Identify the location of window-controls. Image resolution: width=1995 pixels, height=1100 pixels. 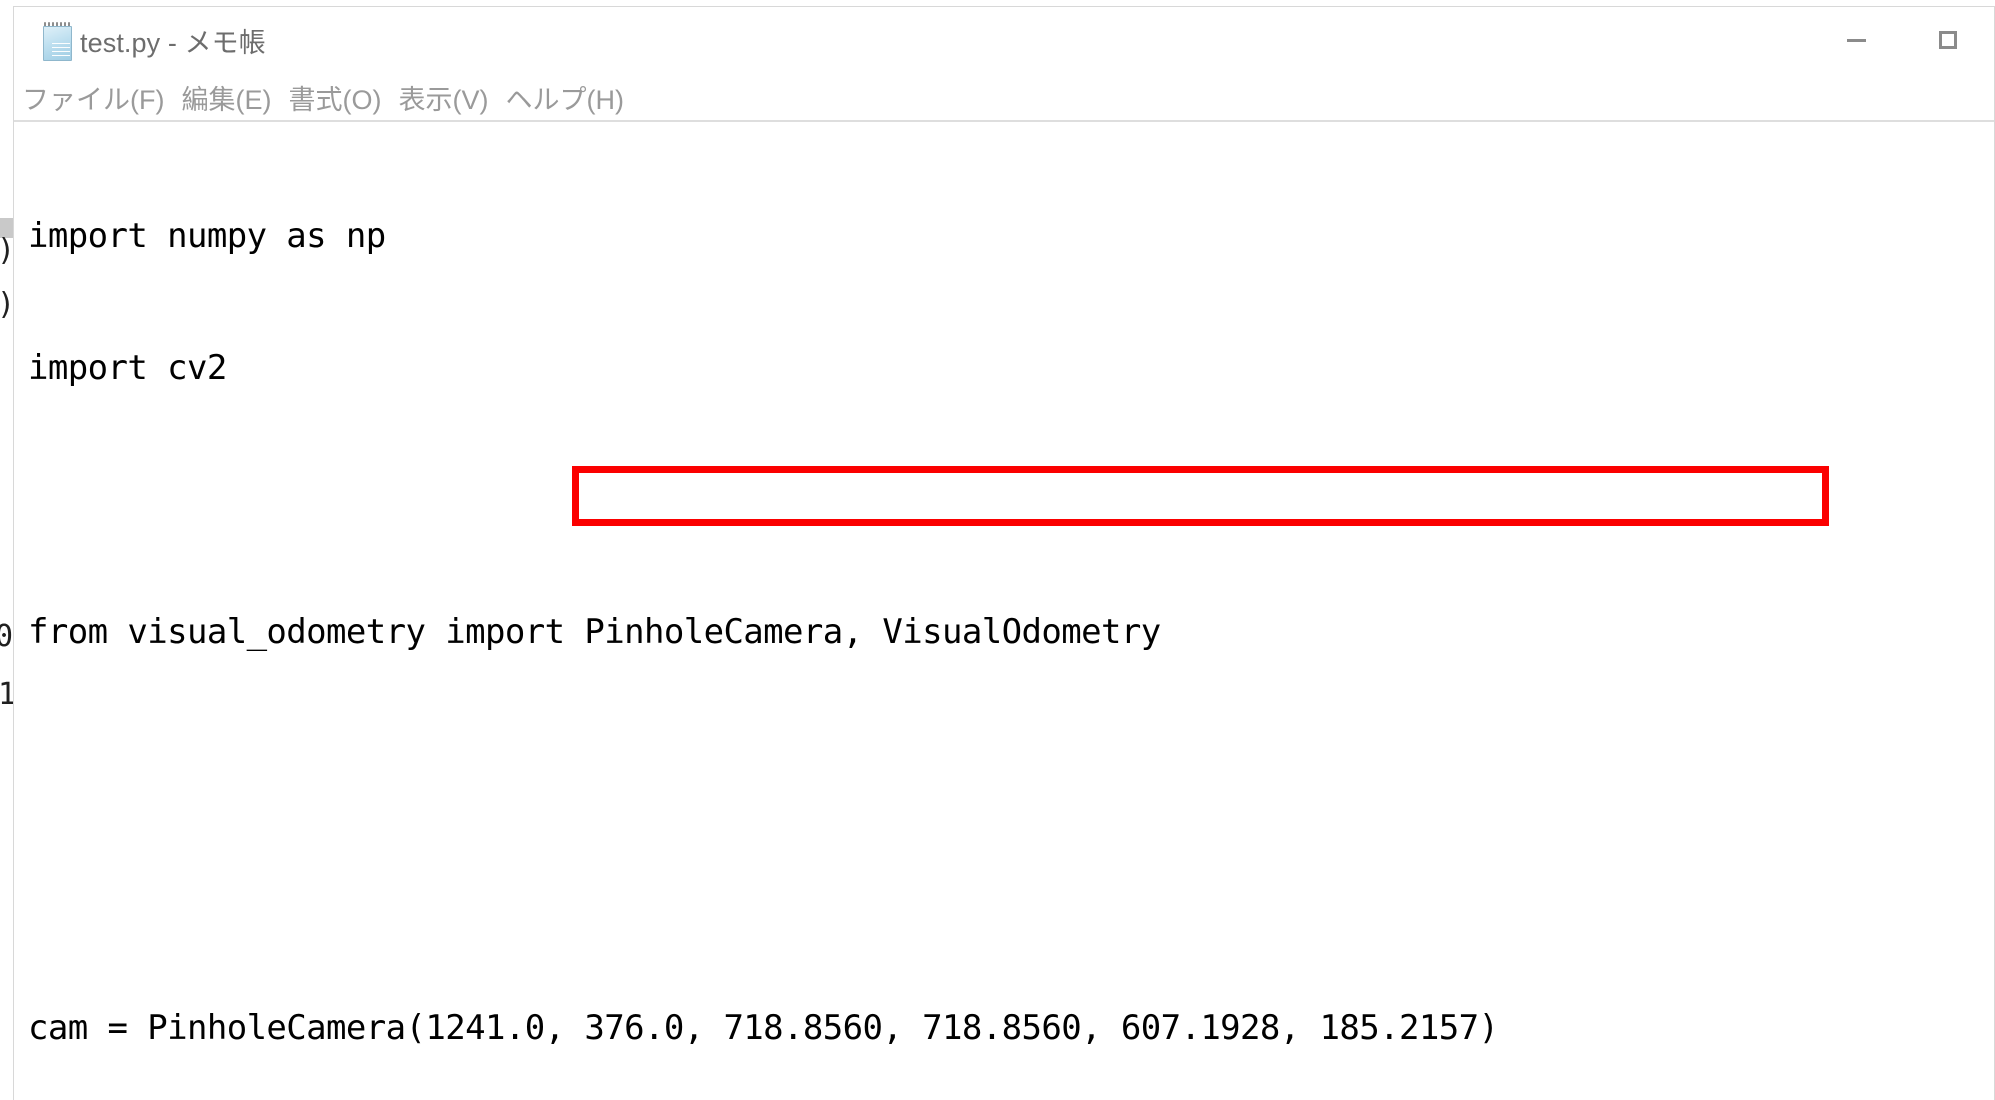
(1902, 40).